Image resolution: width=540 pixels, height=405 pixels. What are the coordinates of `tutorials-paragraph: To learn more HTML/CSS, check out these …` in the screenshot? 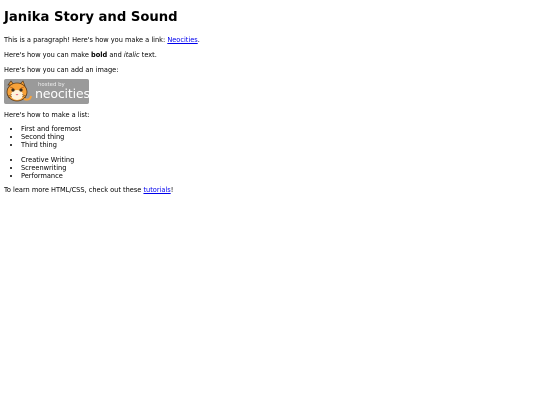 It's located at (270, 190).